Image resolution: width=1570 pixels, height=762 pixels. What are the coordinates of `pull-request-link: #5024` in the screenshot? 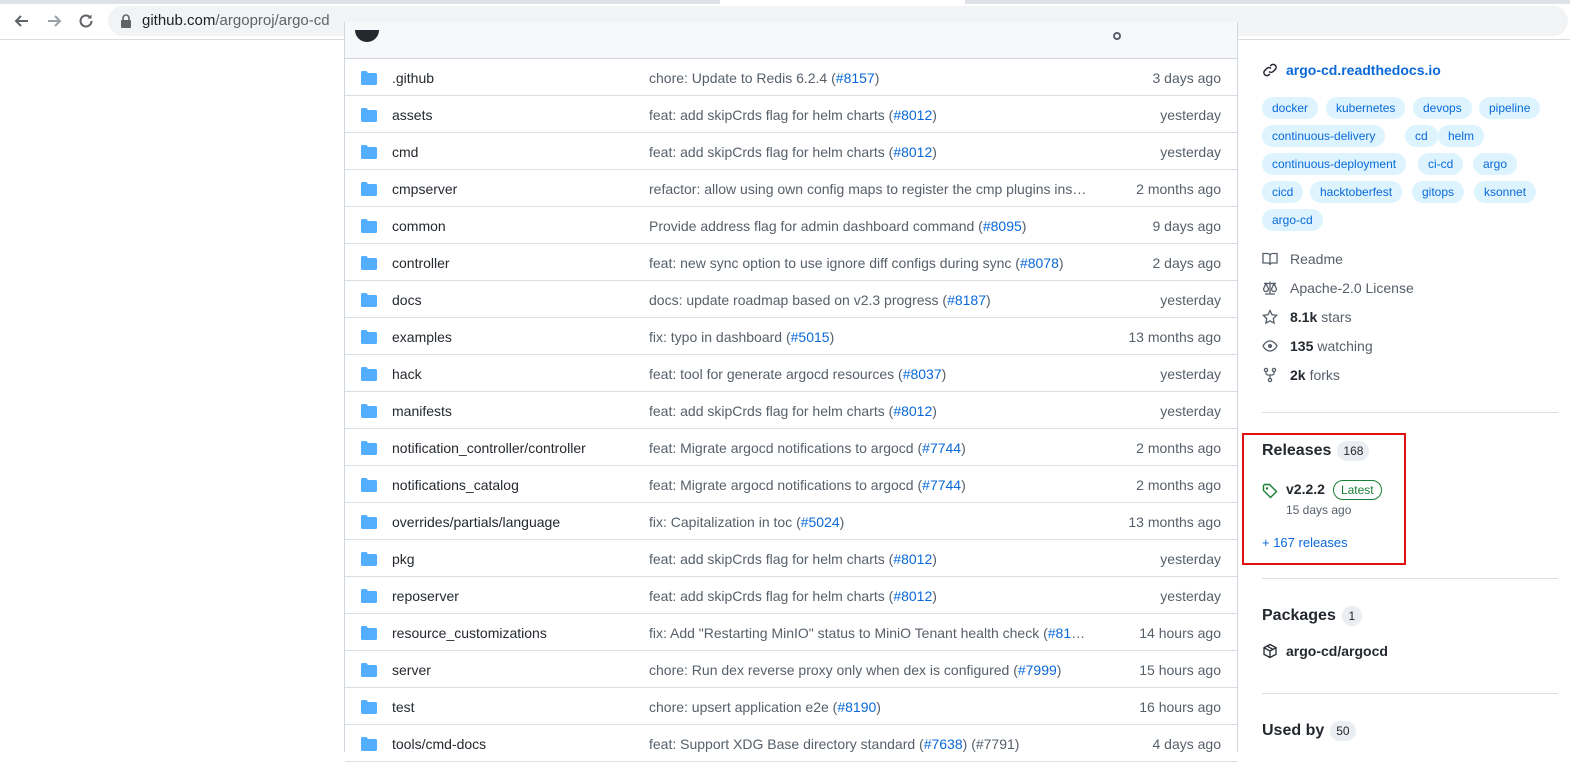 It's located at (820, 522).